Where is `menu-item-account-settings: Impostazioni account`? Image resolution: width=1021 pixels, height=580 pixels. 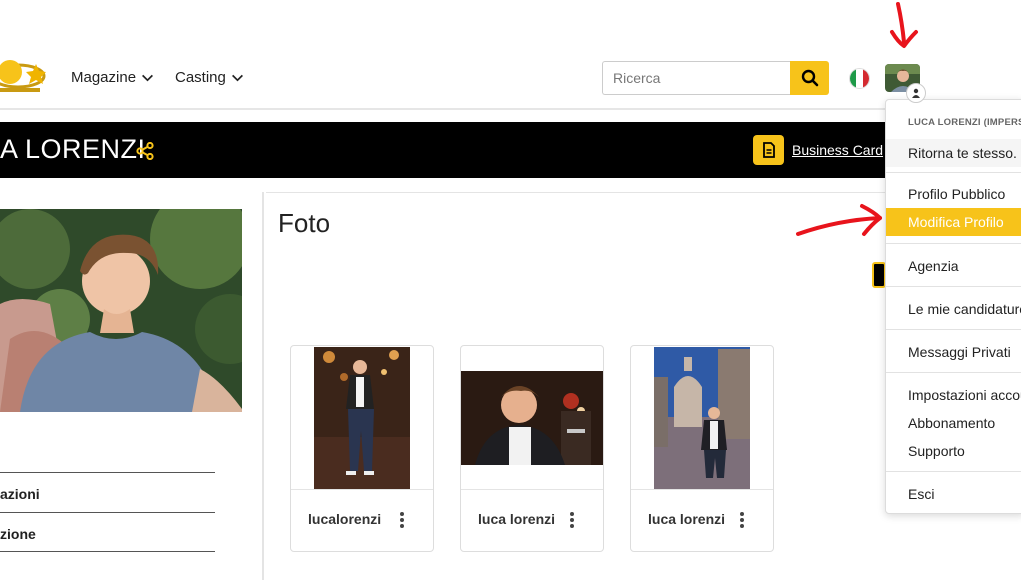
menu-item-account-settings: Impostazioni account is located at coordinates (953, 395).